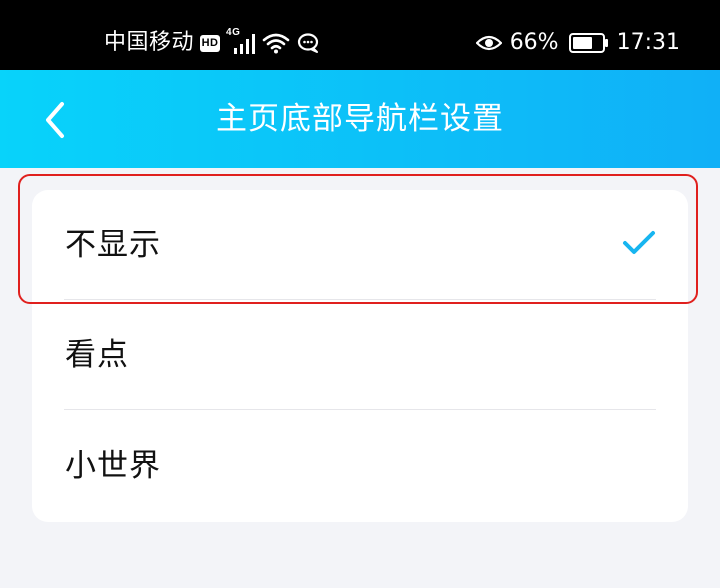 This screenshot has height=588, width=720. I want to click on battery-percentage: 66%, so click(534, 42).